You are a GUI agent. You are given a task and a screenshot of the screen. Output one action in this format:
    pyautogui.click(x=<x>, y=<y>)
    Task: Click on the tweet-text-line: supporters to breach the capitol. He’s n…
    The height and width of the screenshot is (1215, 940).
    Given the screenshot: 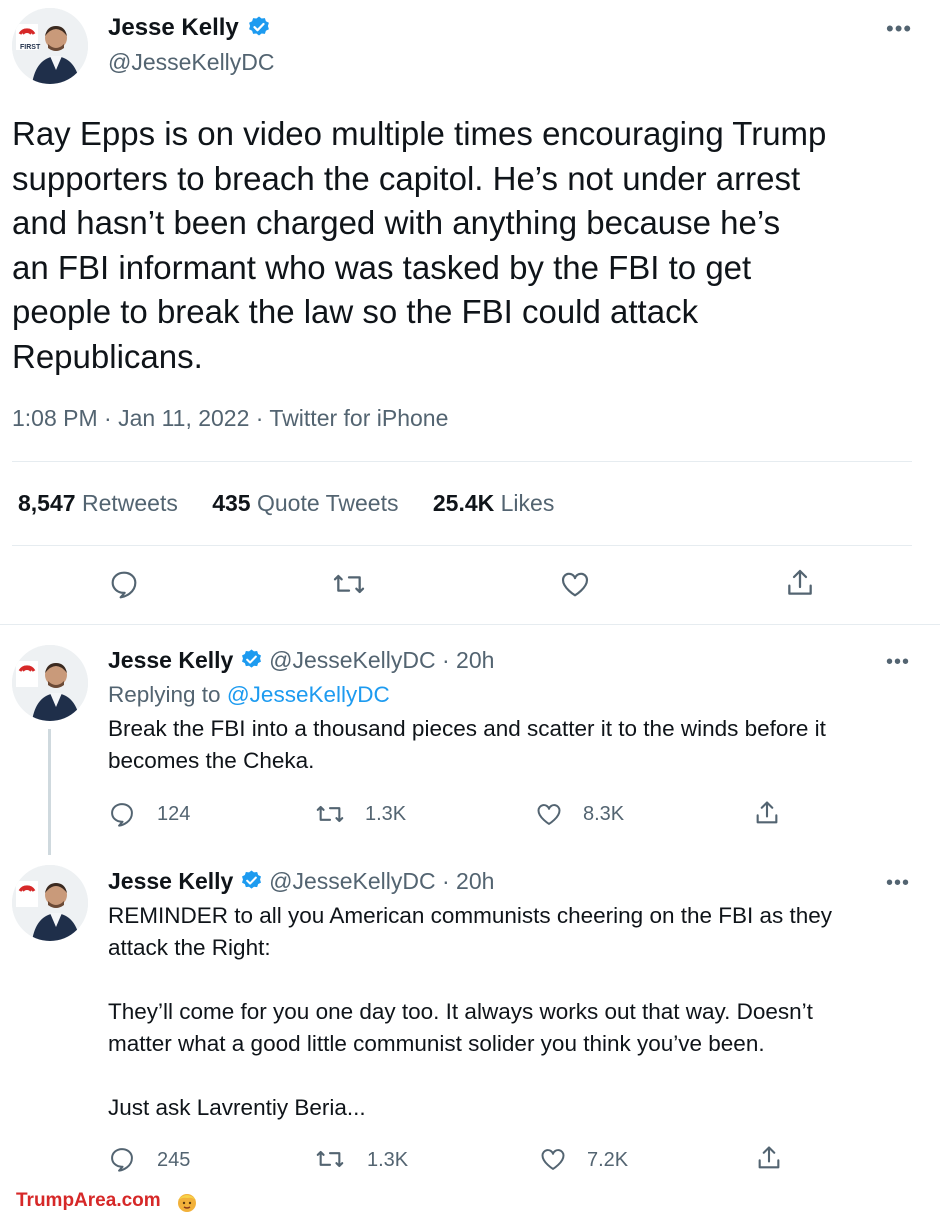 What is the action you would take?
    pyautogui.click(x=406, y=178)
    